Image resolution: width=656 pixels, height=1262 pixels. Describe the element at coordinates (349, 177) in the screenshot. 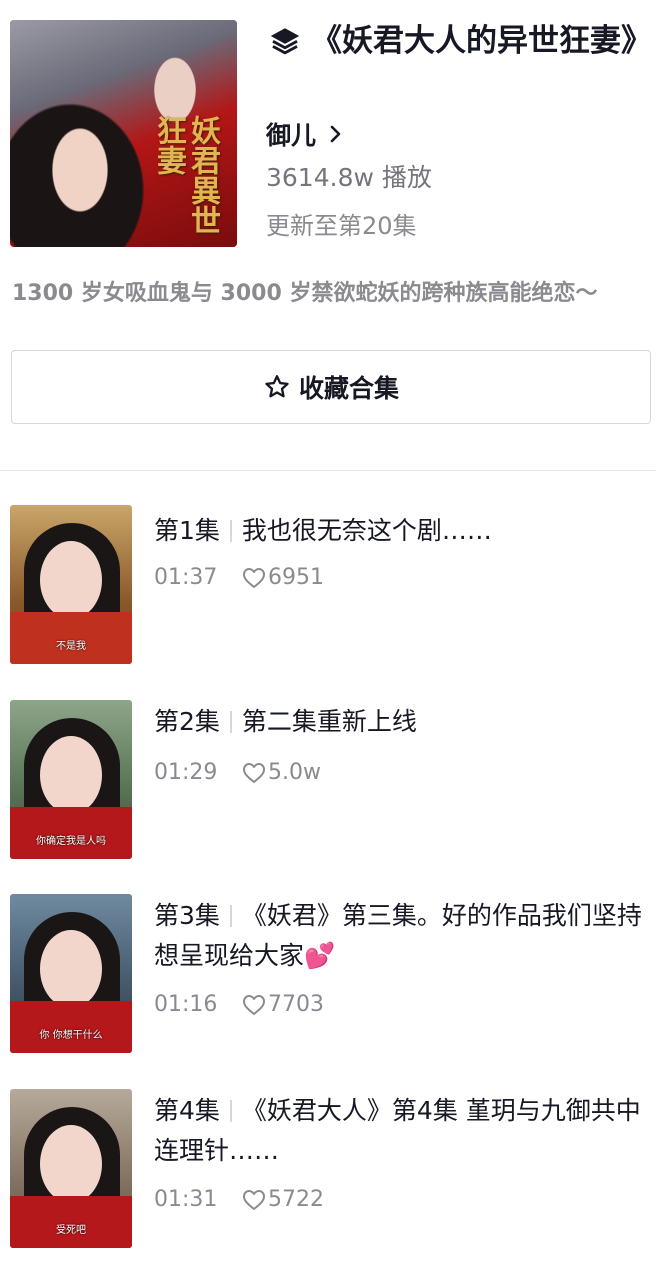

I see `play-count: 3614.8w 播放` at that location.